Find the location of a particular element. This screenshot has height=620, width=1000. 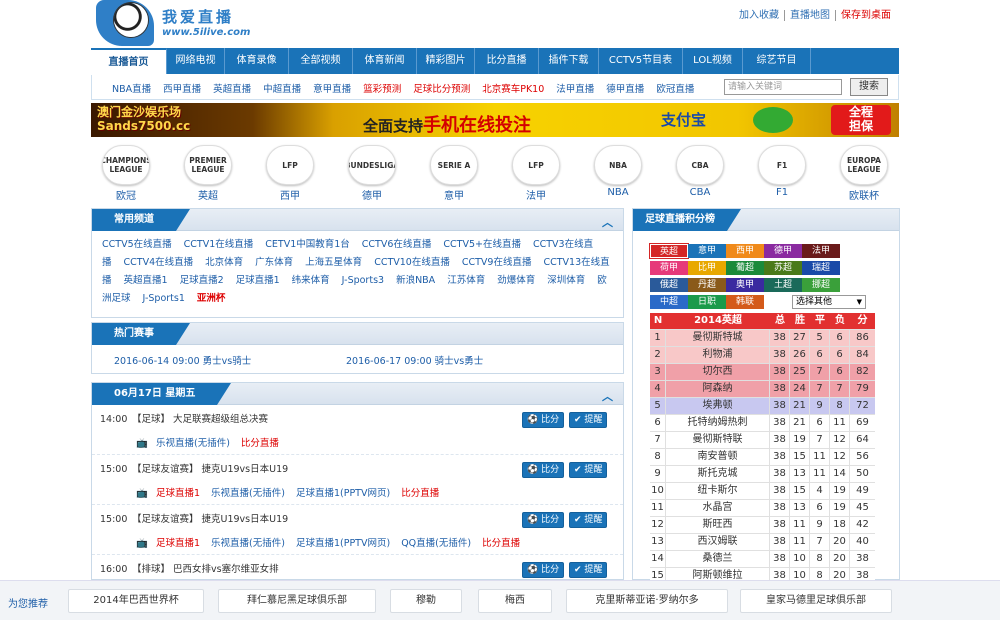

channel-link: CETV1中国教育1台 is located at coordinates (307, 244).